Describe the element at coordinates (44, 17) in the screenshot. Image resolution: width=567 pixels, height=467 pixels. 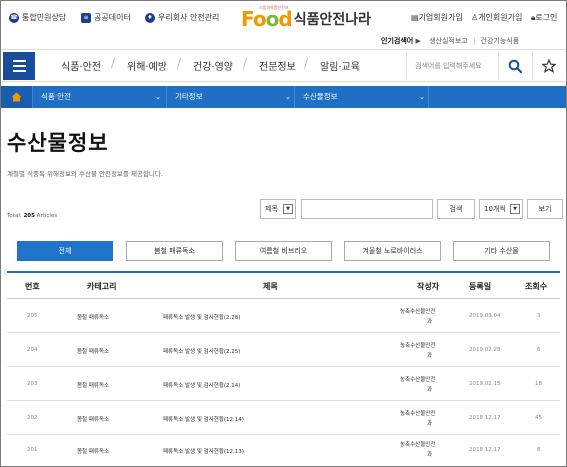
I see `civil-consult-label: 통합민원상담` at that location.